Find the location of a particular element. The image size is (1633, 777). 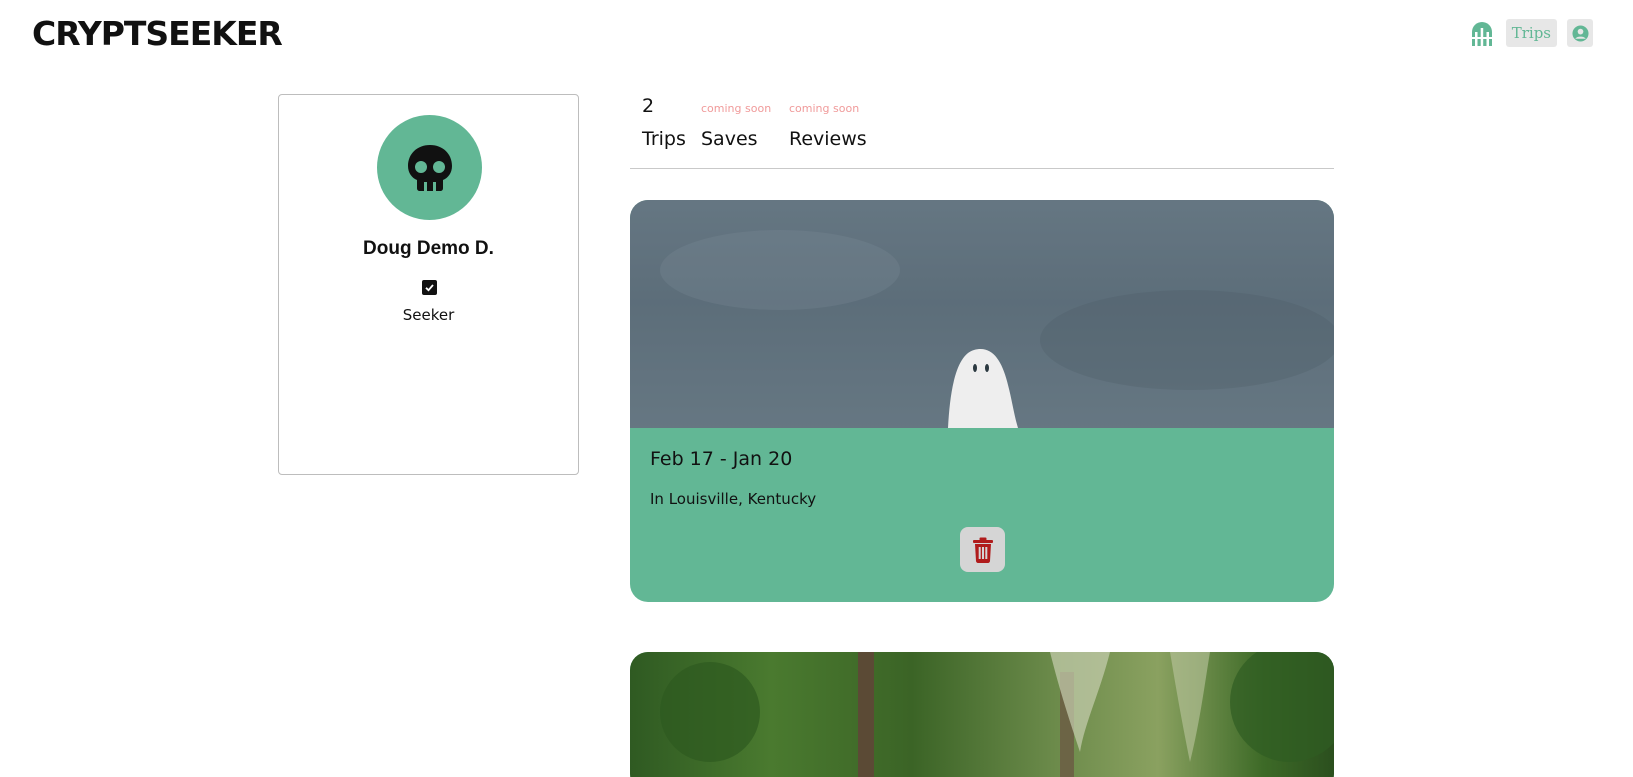

site-logo: CRYPTSEEKER is located at coordinates (157, 34).